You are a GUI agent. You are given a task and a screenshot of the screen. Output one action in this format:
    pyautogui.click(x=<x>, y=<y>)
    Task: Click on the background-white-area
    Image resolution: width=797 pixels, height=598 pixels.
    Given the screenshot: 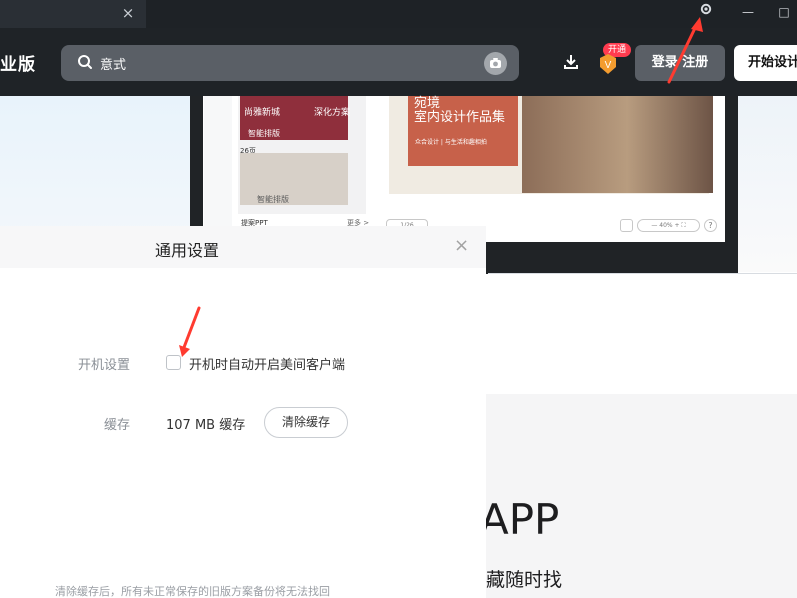 What is the action you would take?
    pyautogui.click(x=641, y=334)
    